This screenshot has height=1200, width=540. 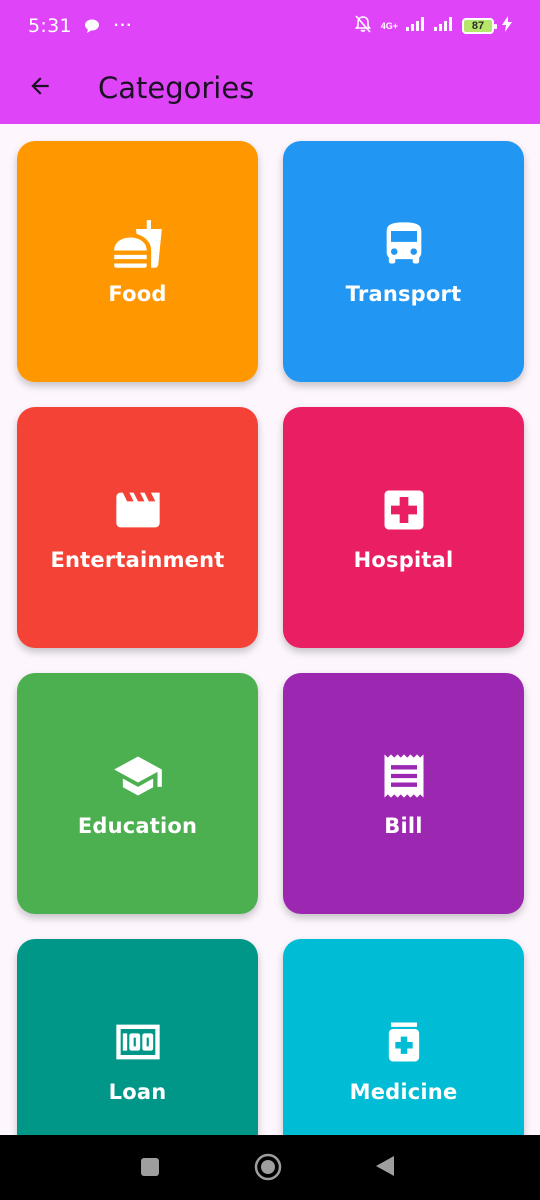 I want to click on category-card-bill: Bill, so click(x=403, y=793).